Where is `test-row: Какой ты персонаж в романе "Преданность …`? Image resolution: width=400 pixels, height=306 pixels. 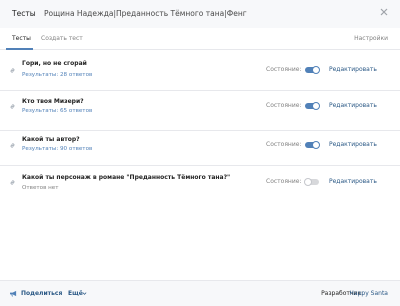 test-row: Какой ты персонаж в романе "Преданность … is located at coordinates (200, 186).